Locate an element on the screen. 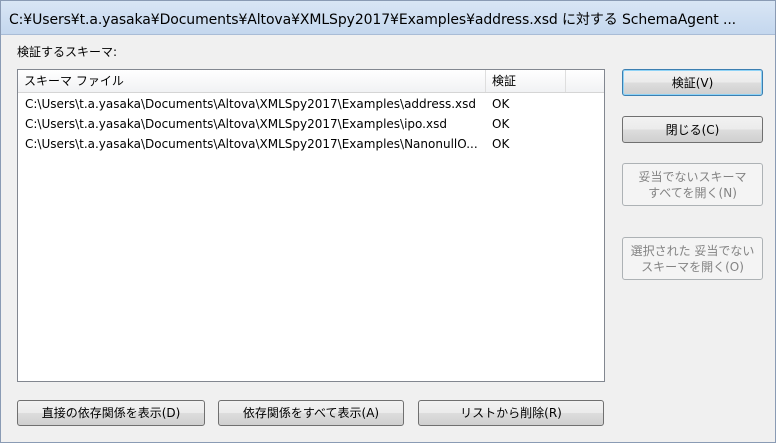 The height and width of the screenshot is (443, 776). open-selected-label-line2: スキーマを開く(O) is located at coordinates (692, 266).